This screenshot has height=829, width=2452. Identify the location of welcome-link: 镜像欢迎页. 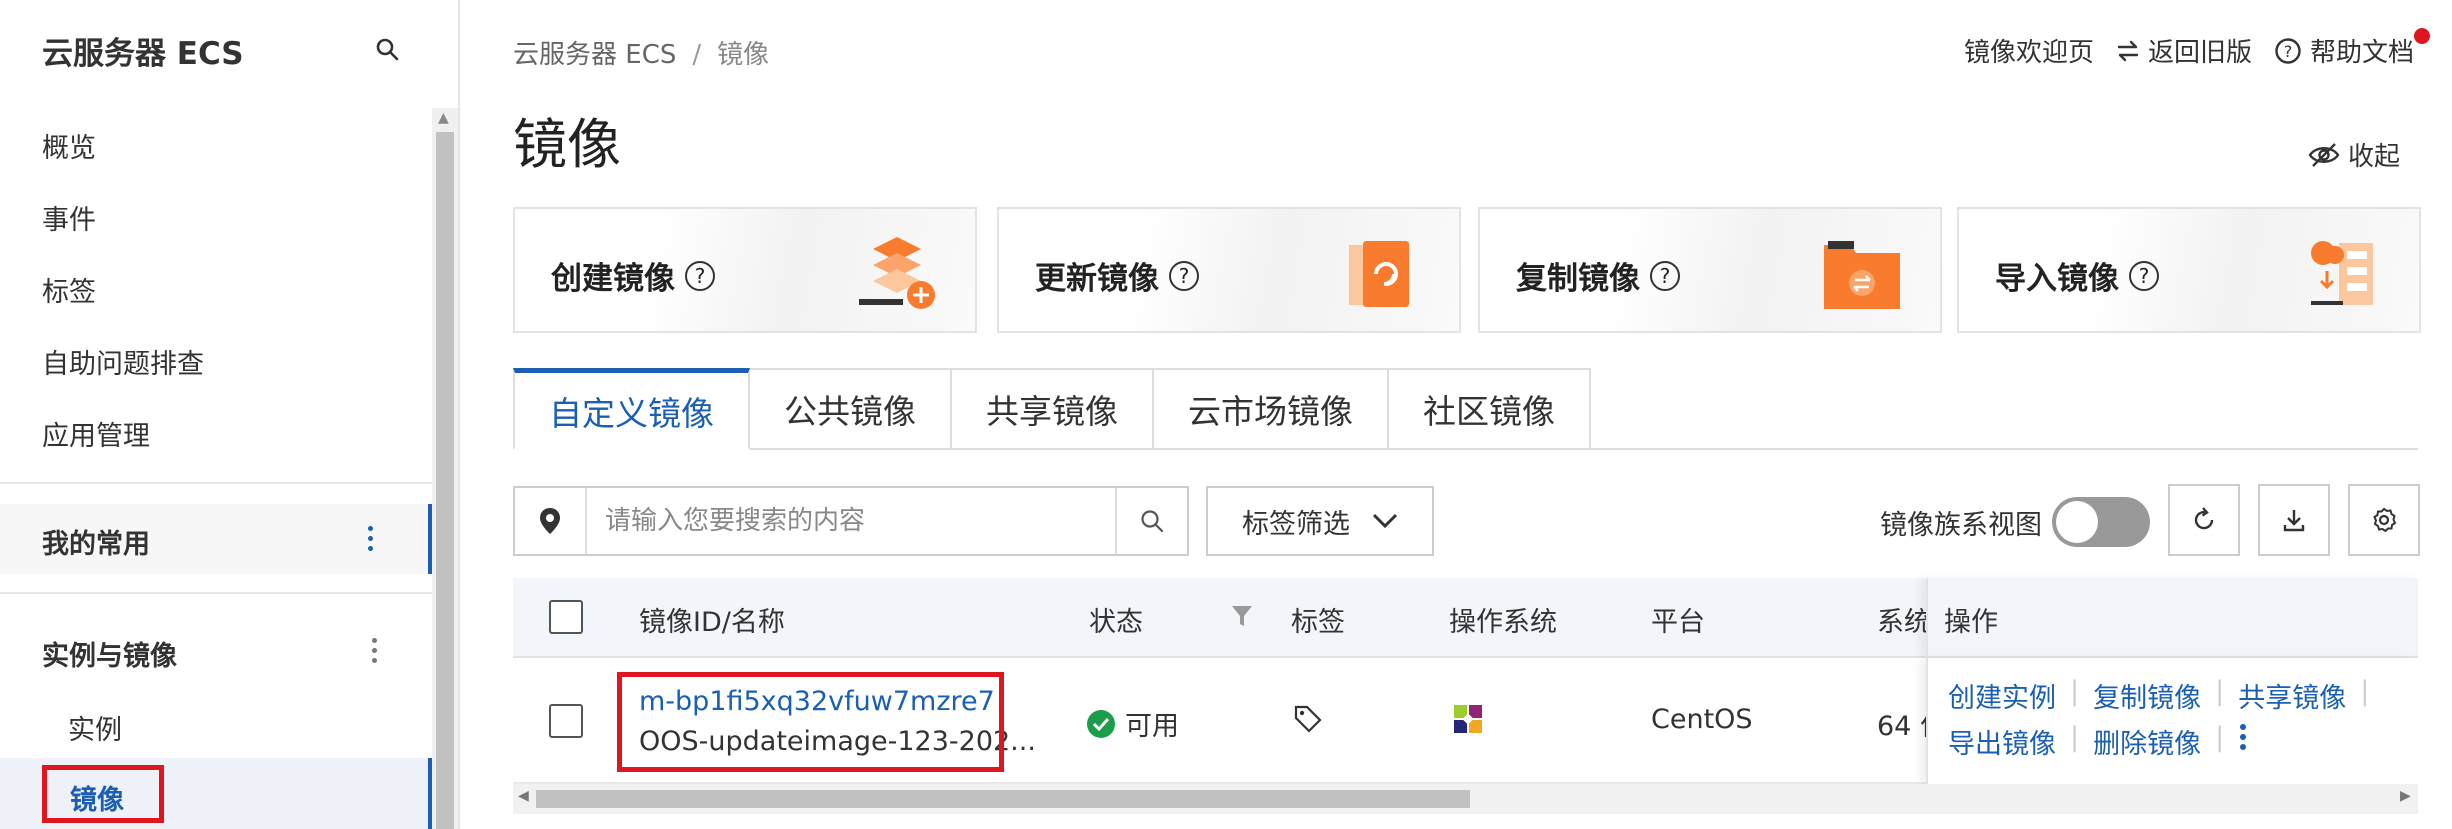
(2029, 50).